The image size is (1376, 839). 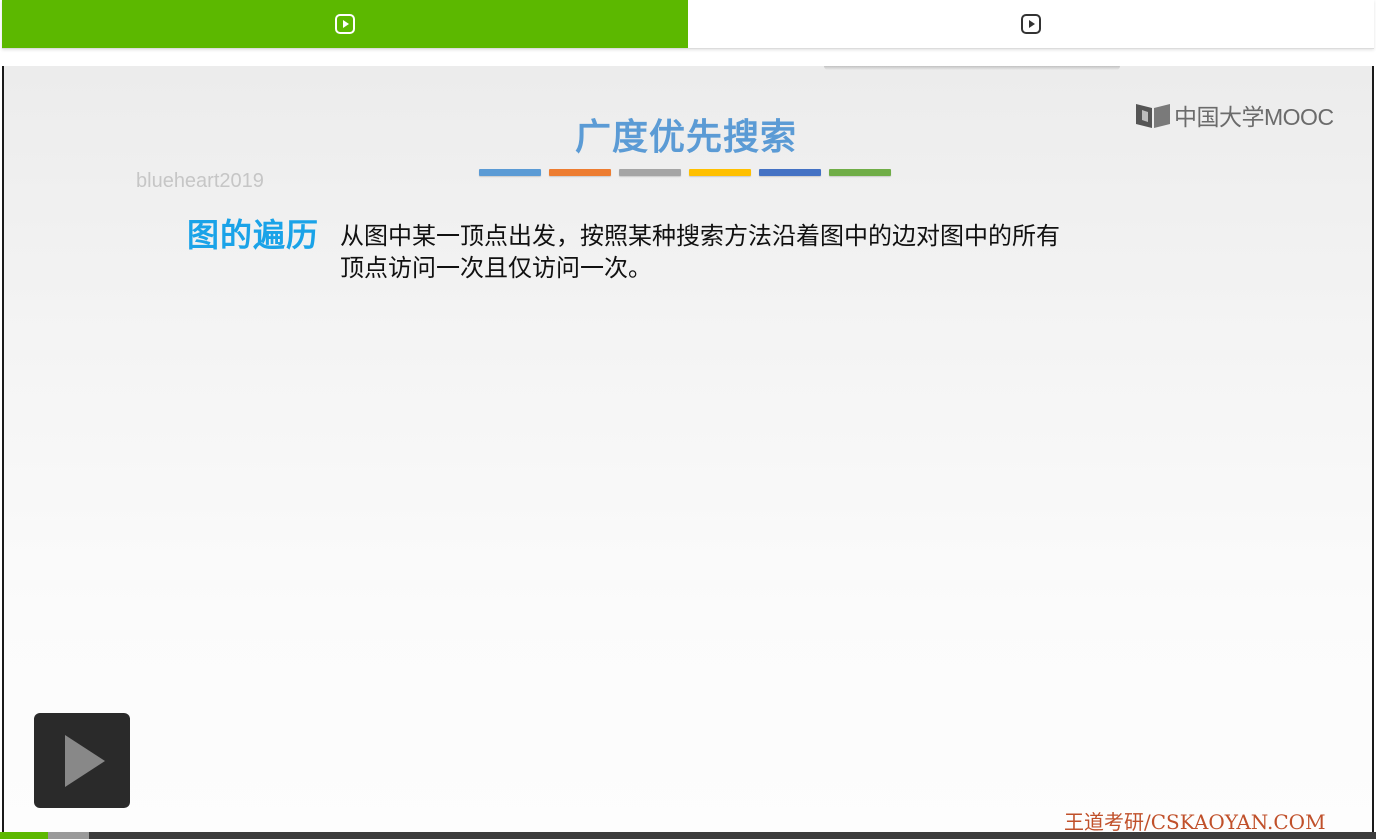 I want to click on book-logo-icon, so click(x=1153, y=116).